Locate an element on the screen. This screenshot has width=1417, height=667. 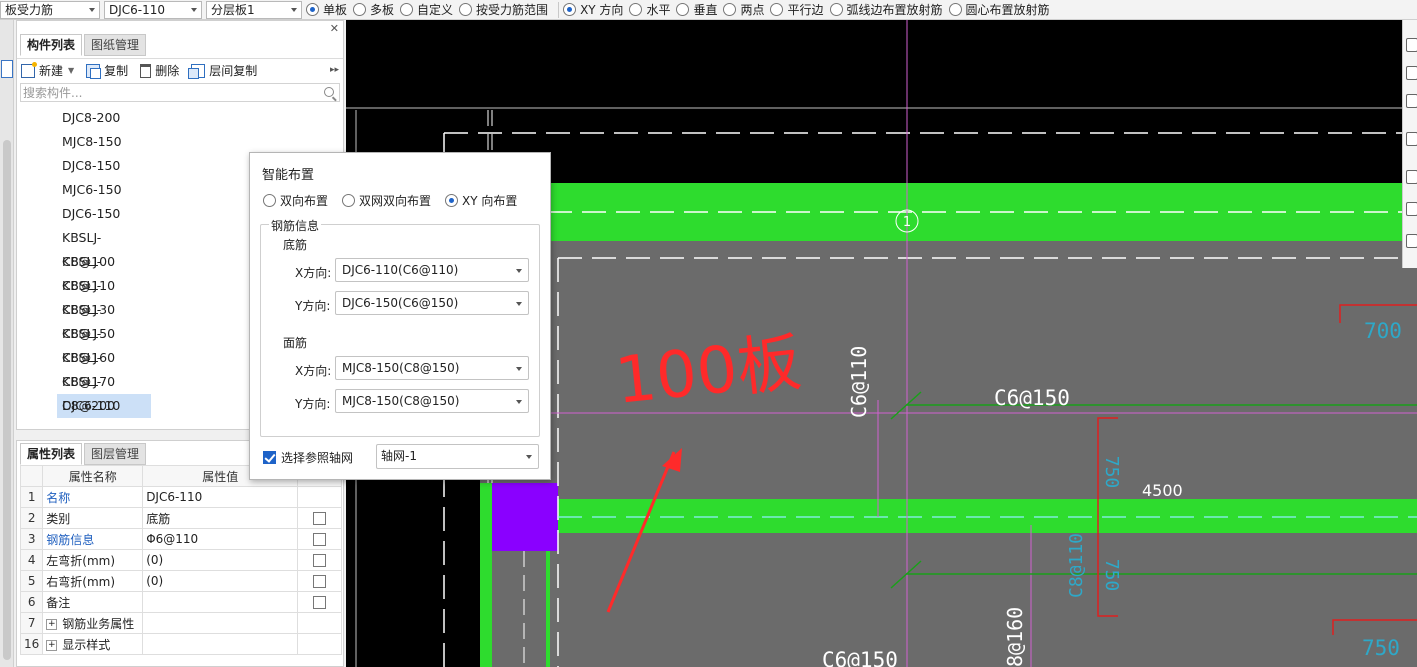
dimension-label-700: 700 is located at coordinates (1383, 331).